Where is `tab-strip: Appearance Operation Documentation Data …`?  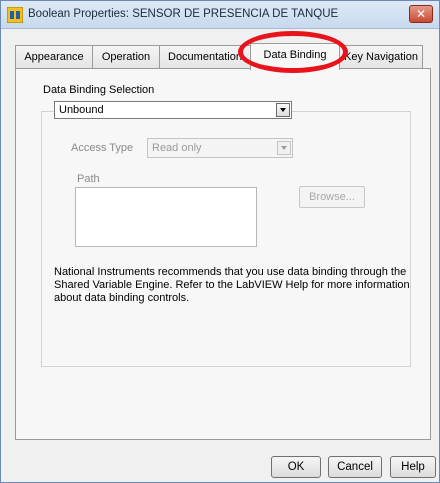 tab-strip: Appearance Operation Documentation Data … is located at coordinates (220, 56).